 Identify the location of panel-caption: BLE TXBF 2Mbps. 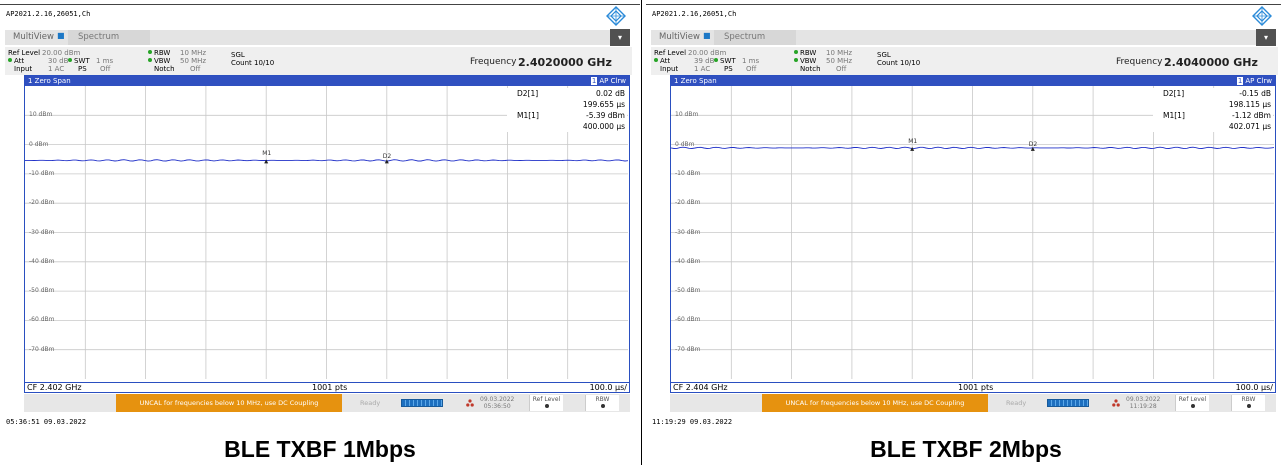
(966, 449).